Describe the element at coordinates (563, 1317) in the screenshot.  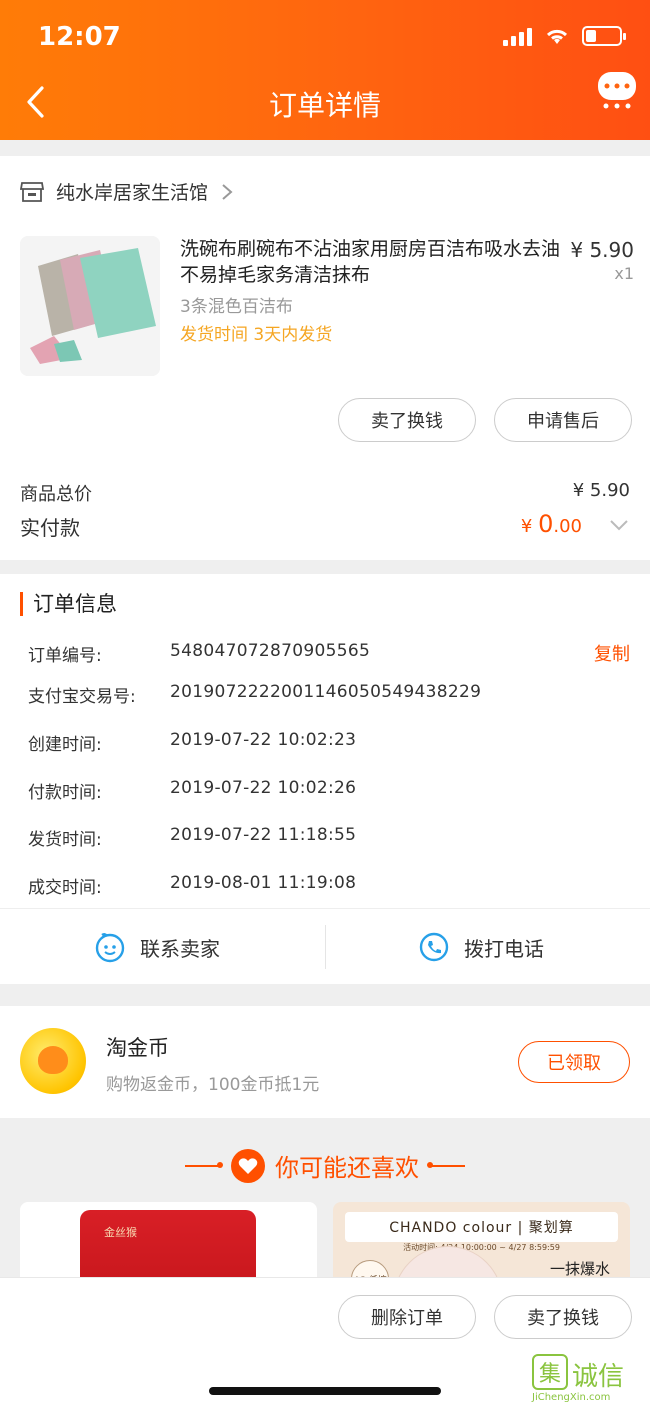
I see `resell-bottom-button: 卖了换钱` at that location.